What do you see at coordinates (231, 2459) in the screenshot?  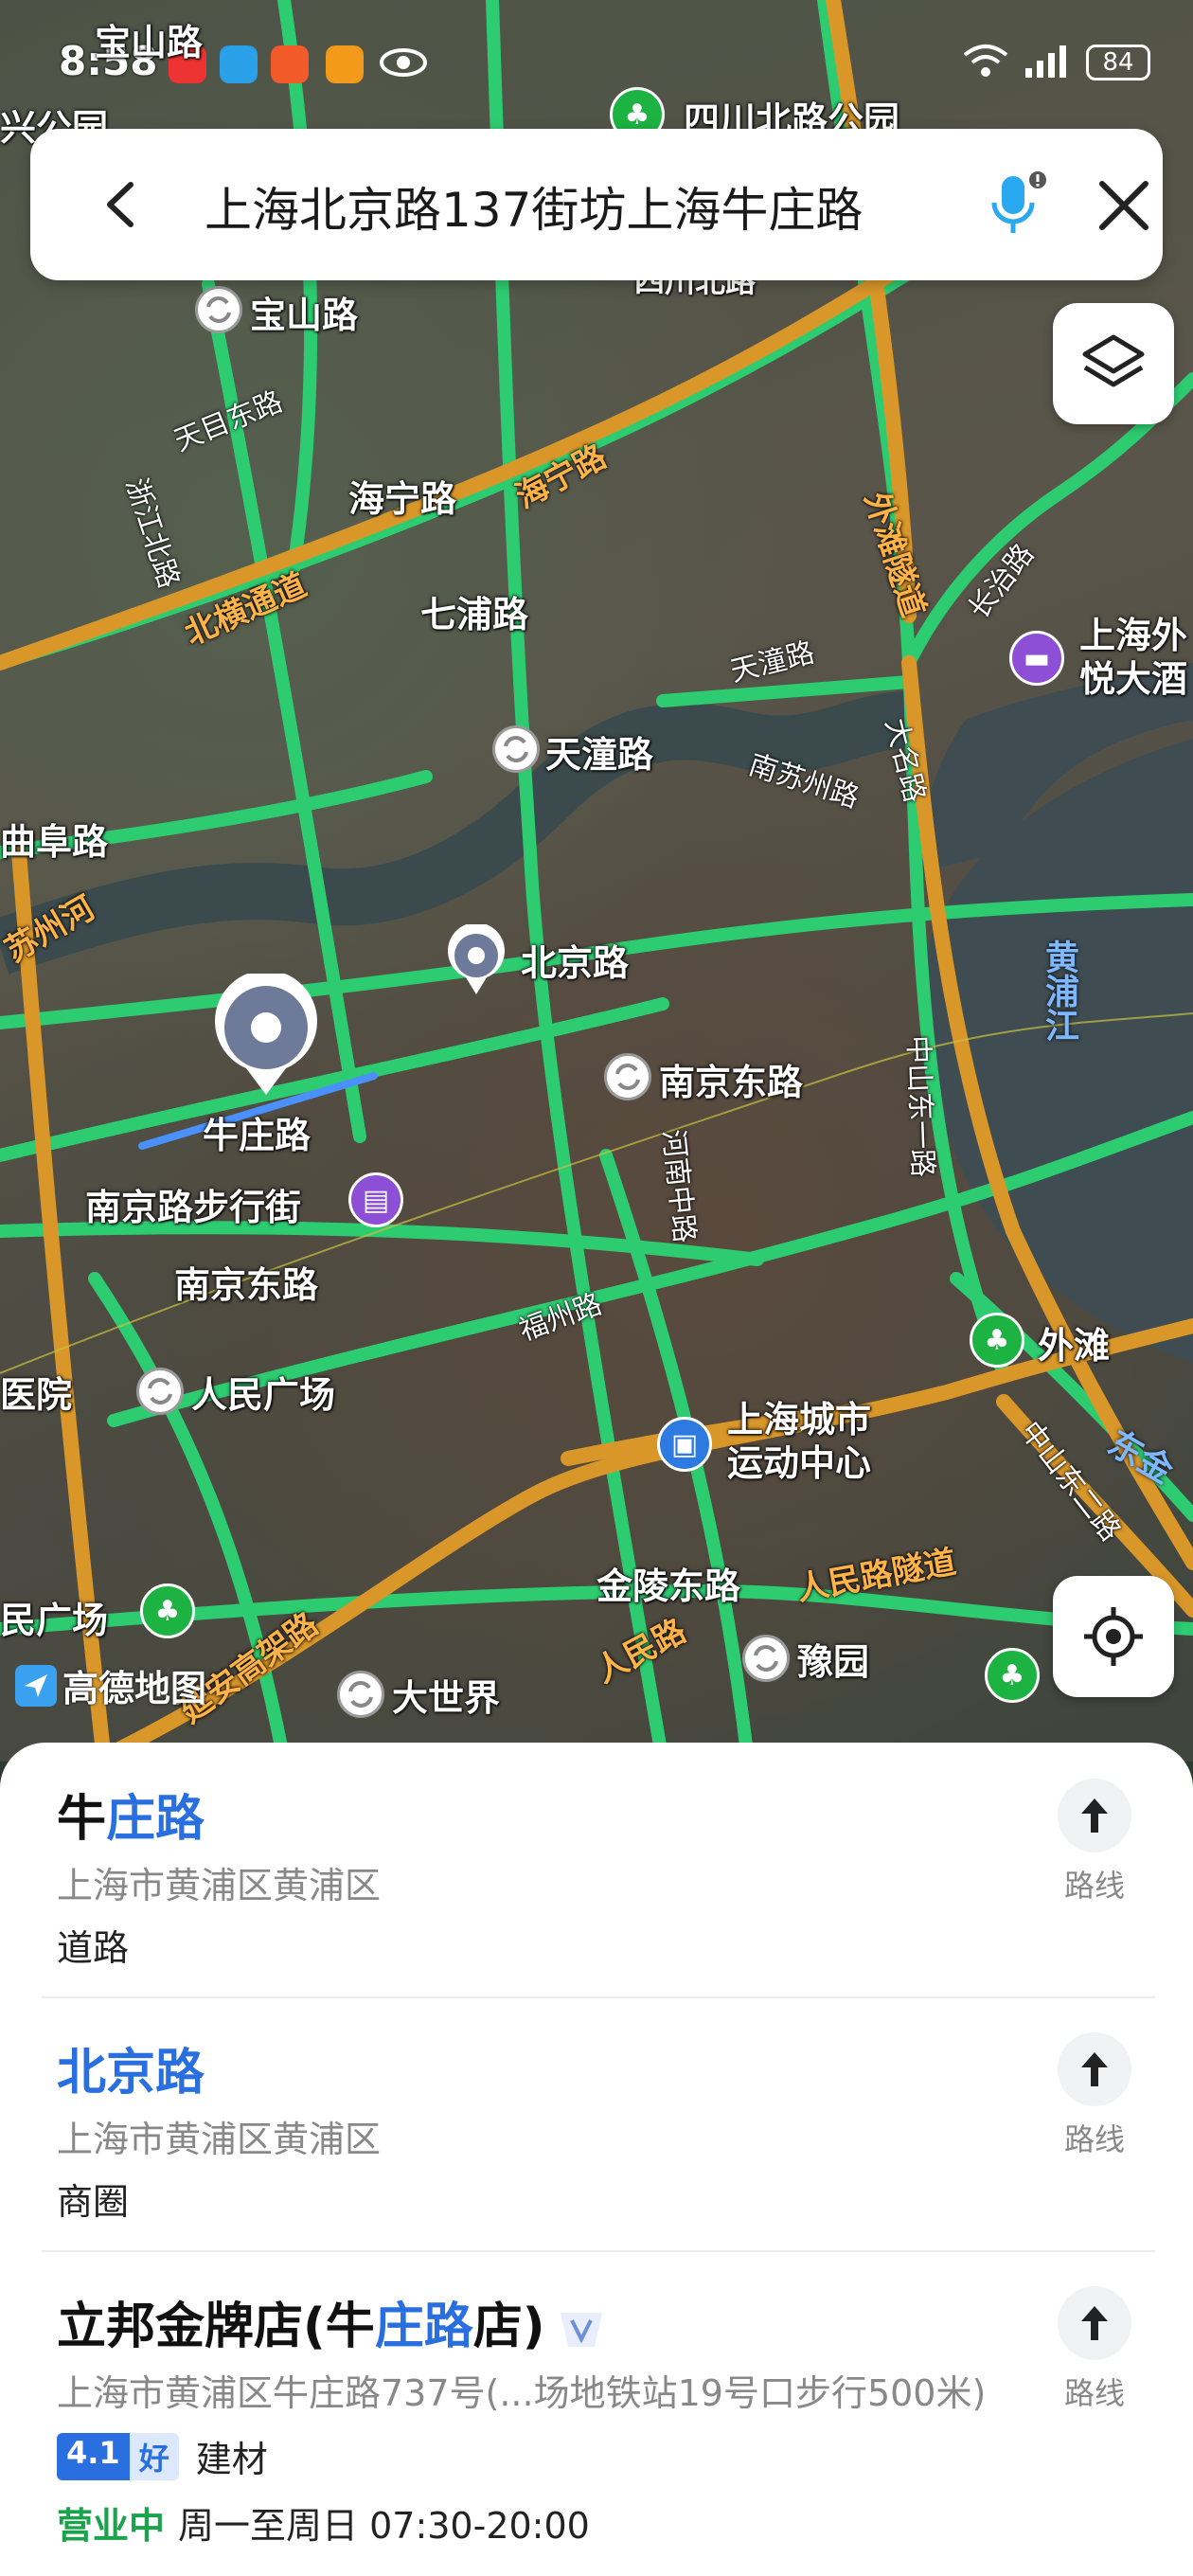 I see `result-category: 建材` at bounding box center [231, 2459].